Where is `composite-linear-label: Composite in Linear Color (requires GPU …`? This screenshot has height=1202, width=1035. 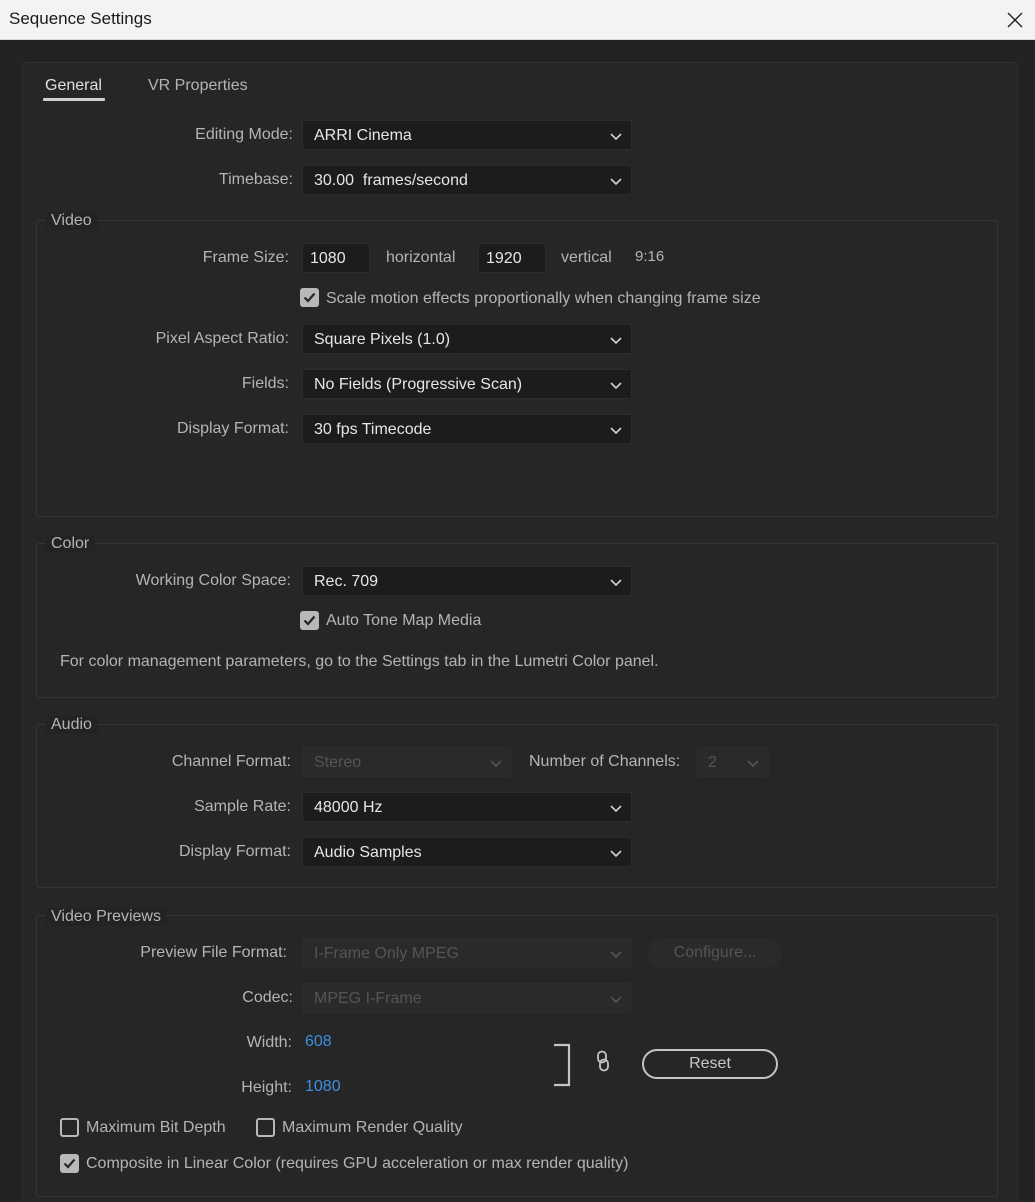 composite-linear-label: Composite in Linear Color (requires GPU … is located at coordinates (357, 1163).